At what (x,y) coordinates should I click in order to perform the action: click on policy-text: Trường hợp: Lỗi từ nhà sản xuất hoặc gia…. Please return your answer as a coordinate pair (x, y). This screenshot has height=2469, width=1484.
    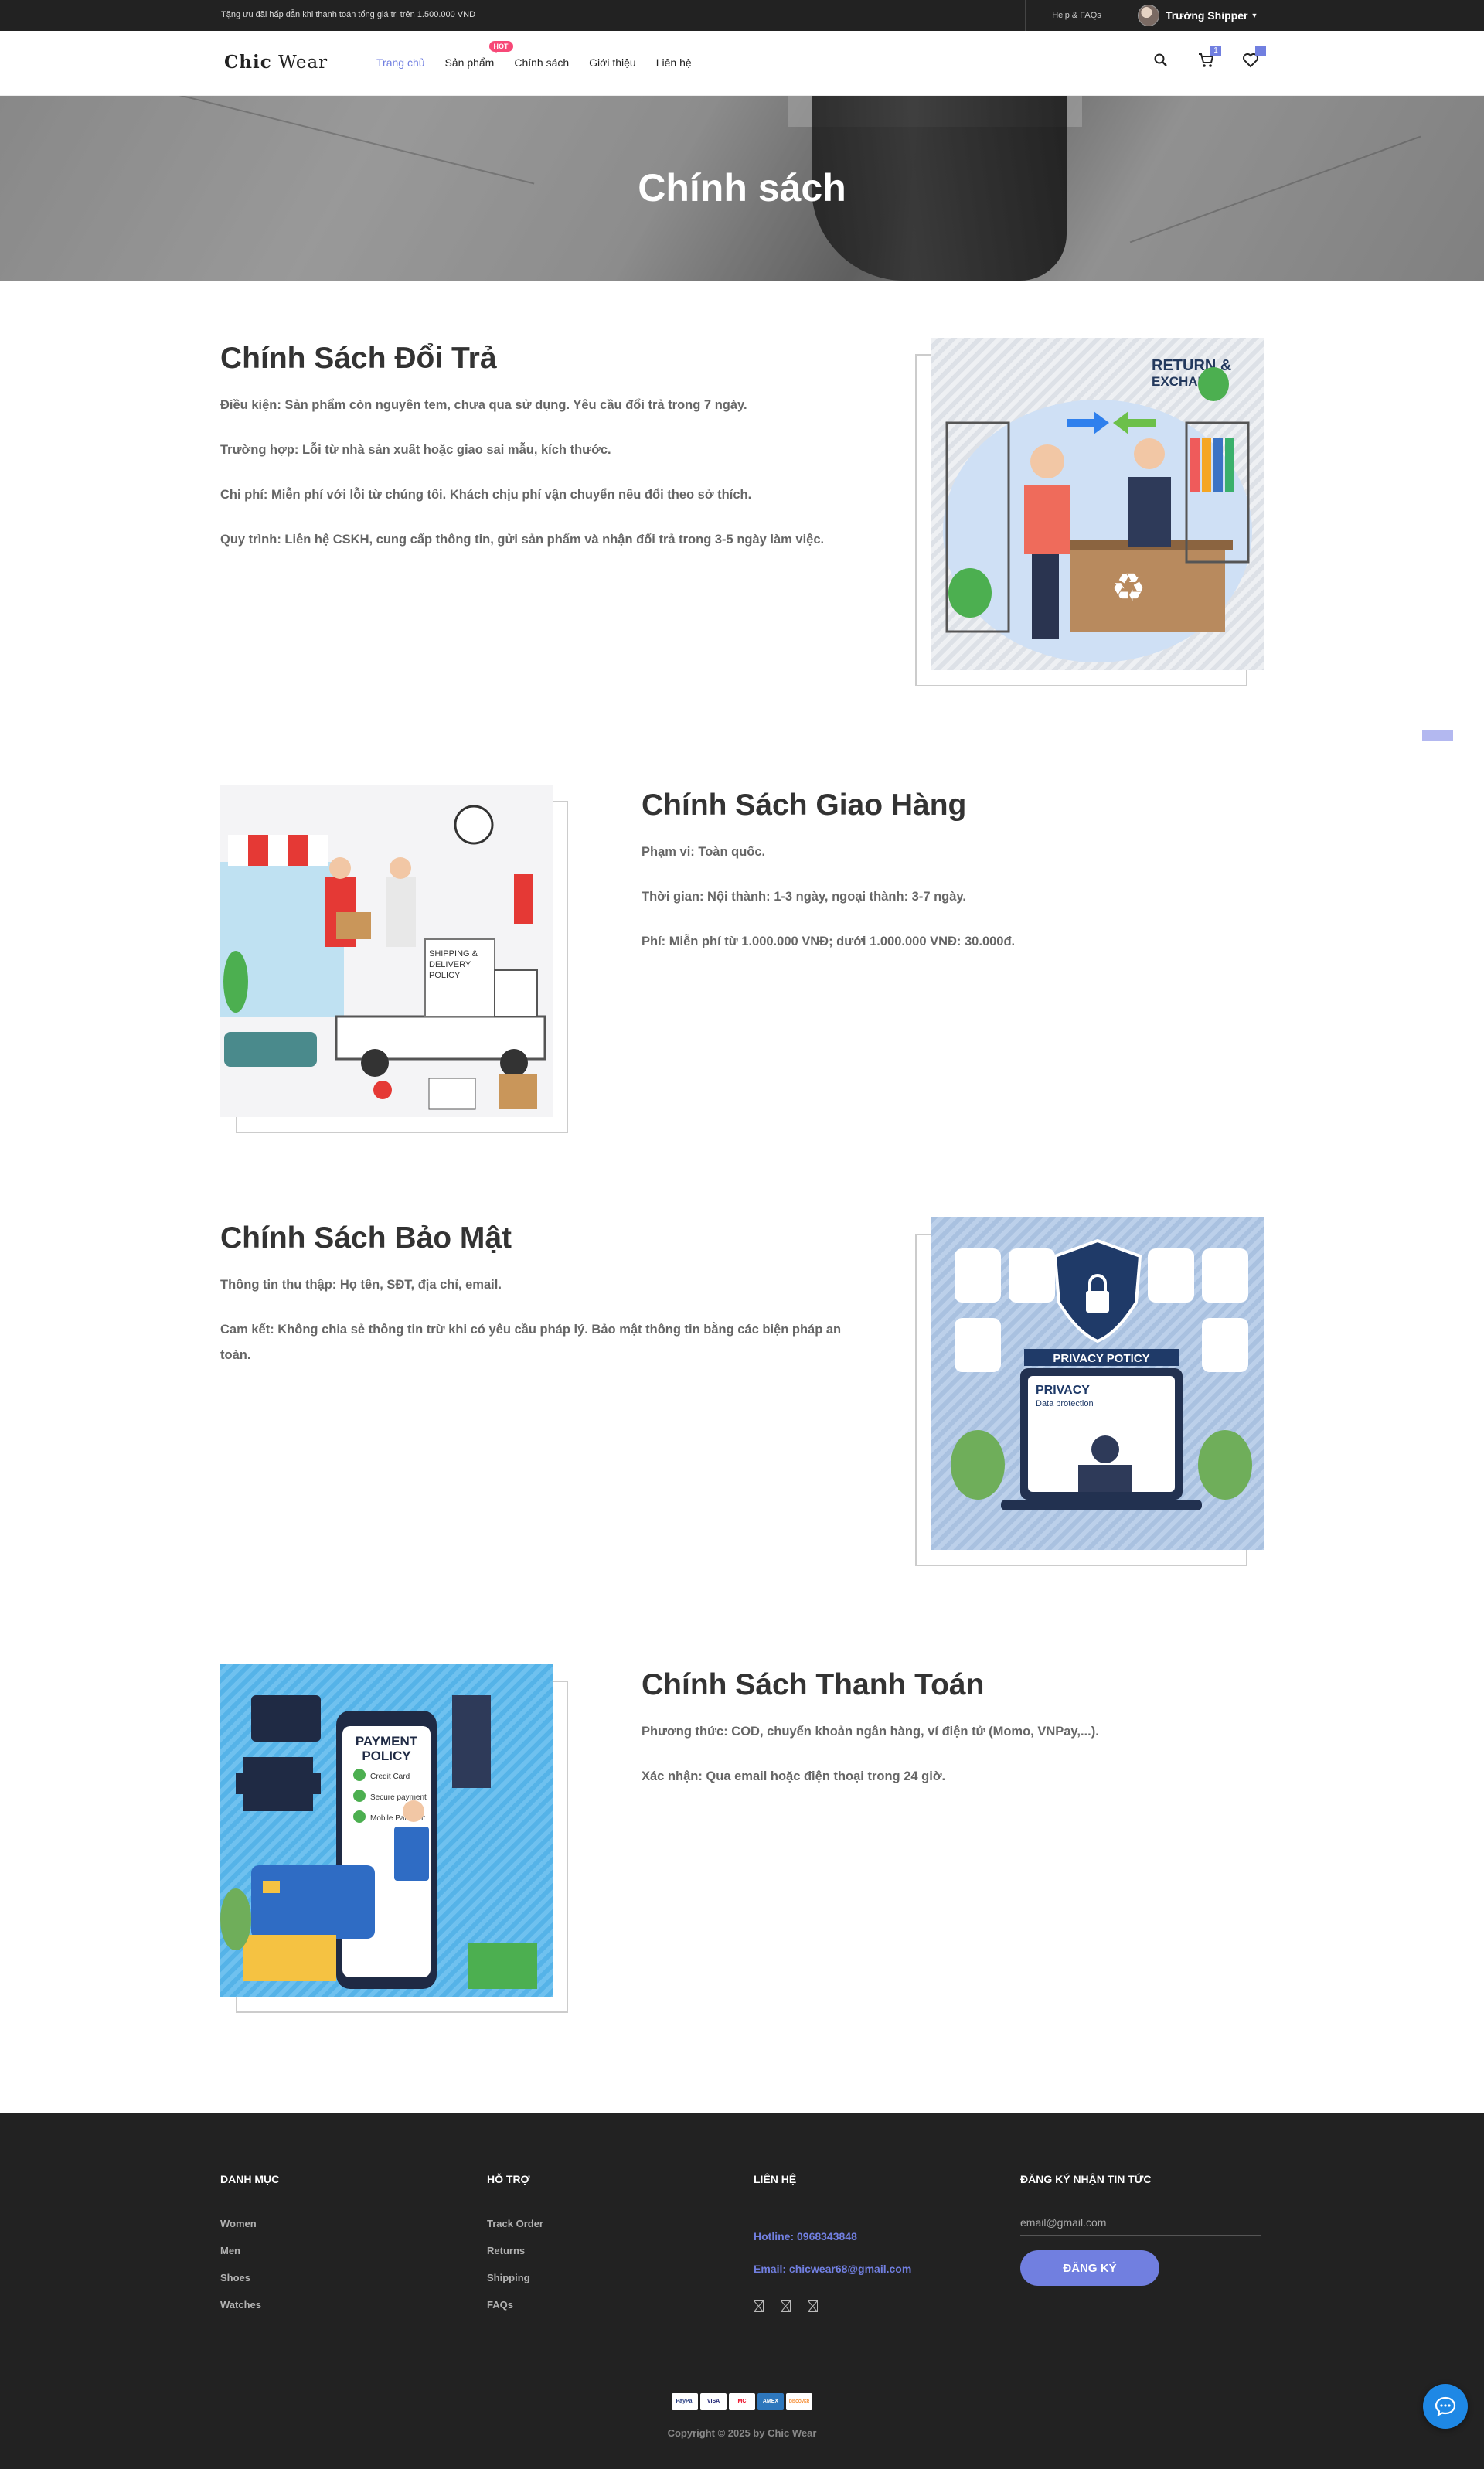
    Looking at the image, I should click on (415, 450).